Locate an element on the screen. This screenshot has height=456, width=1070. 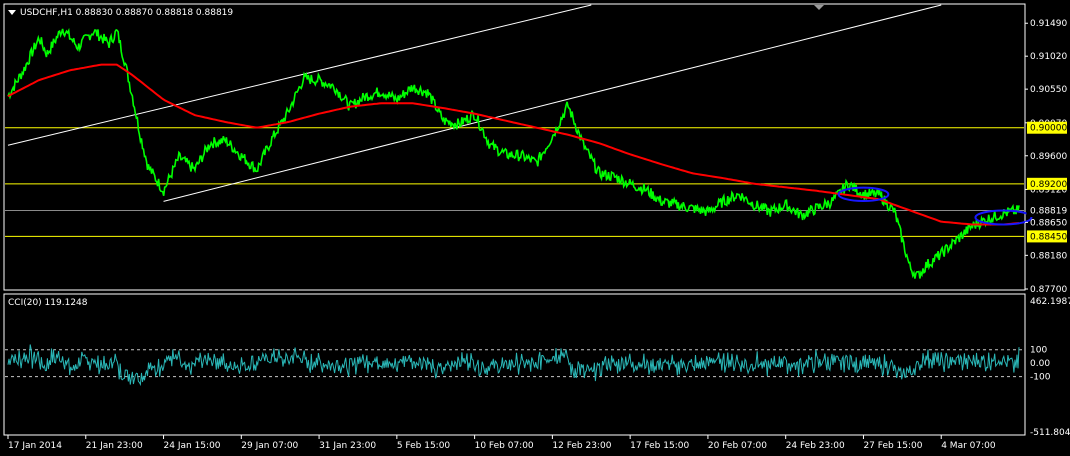
time-axis-label: 24 Jan 15:00 is located at coordinates (192, 446).